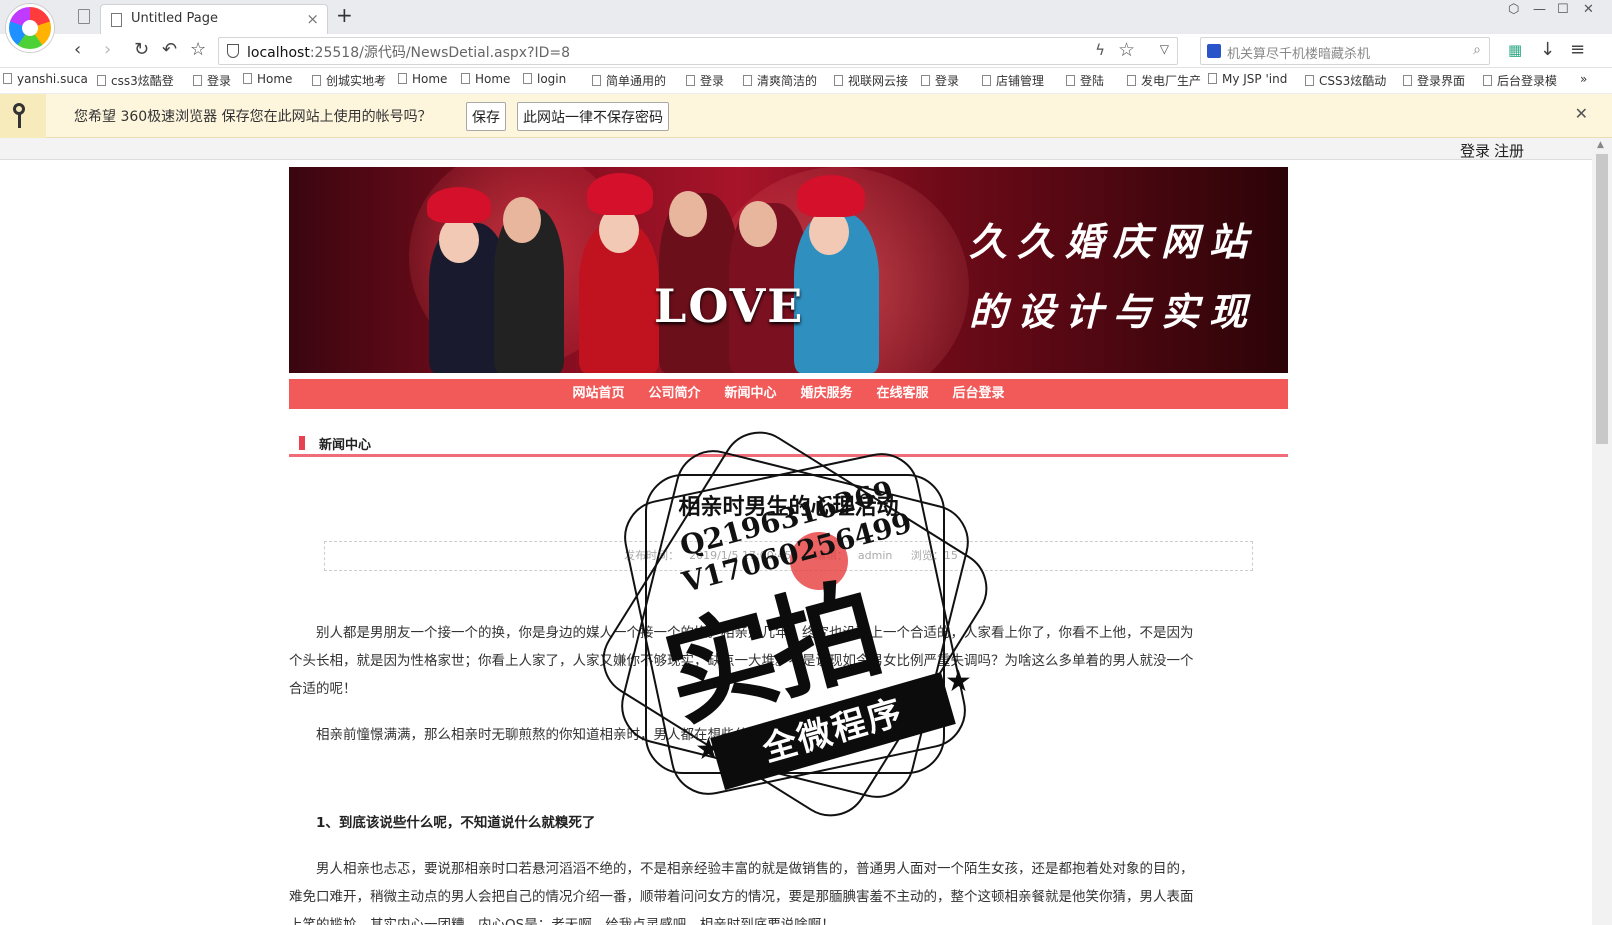 The image size is (1612, 925). Describe the element at coordinates (1509, 151) in the screenshot. I see `register-link: 注册` at that location.